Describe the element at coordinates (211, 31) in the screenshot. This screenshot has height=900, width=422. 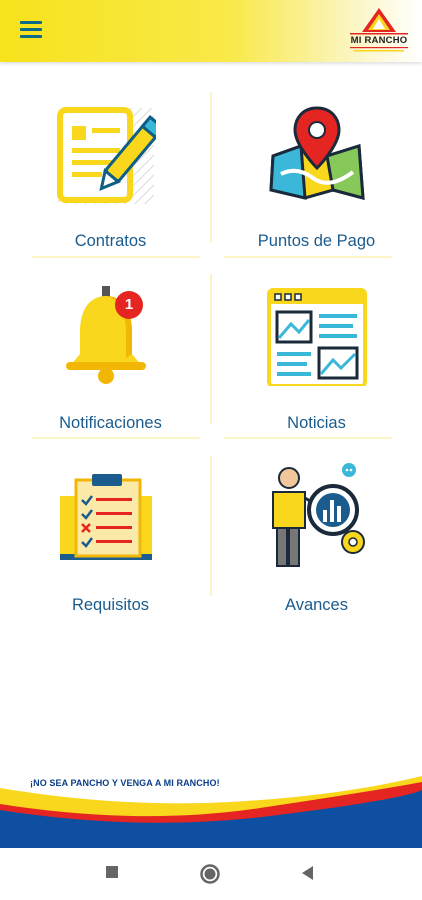
I see `app-header: MI RANCHO` at that location.